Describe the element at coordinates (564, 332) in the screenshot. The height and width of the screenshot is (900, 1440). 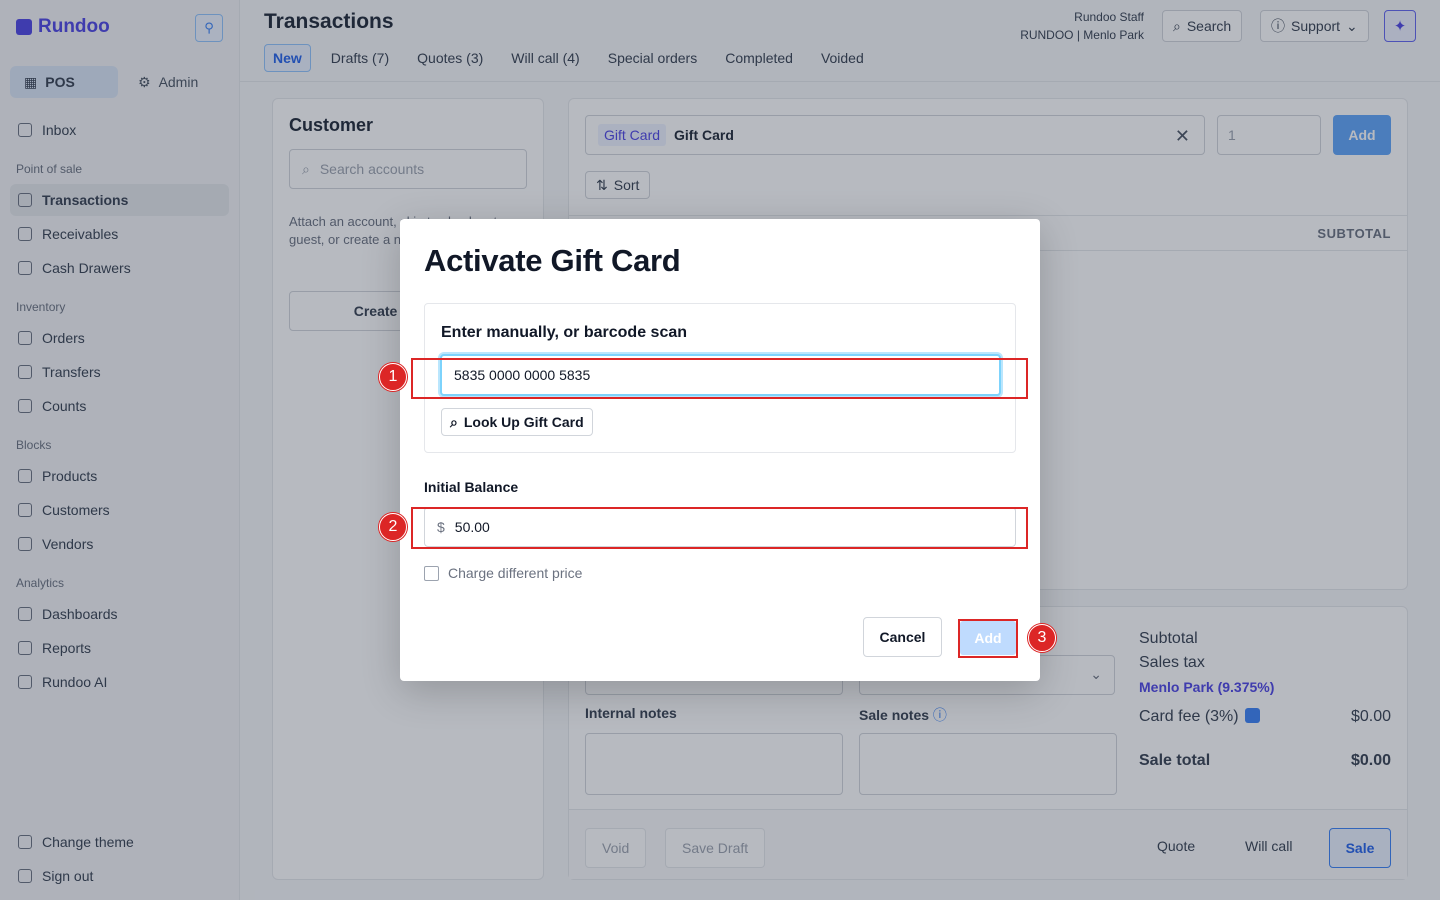
I see `card-entry-label: Enter manually, or barcode scan` at that location.